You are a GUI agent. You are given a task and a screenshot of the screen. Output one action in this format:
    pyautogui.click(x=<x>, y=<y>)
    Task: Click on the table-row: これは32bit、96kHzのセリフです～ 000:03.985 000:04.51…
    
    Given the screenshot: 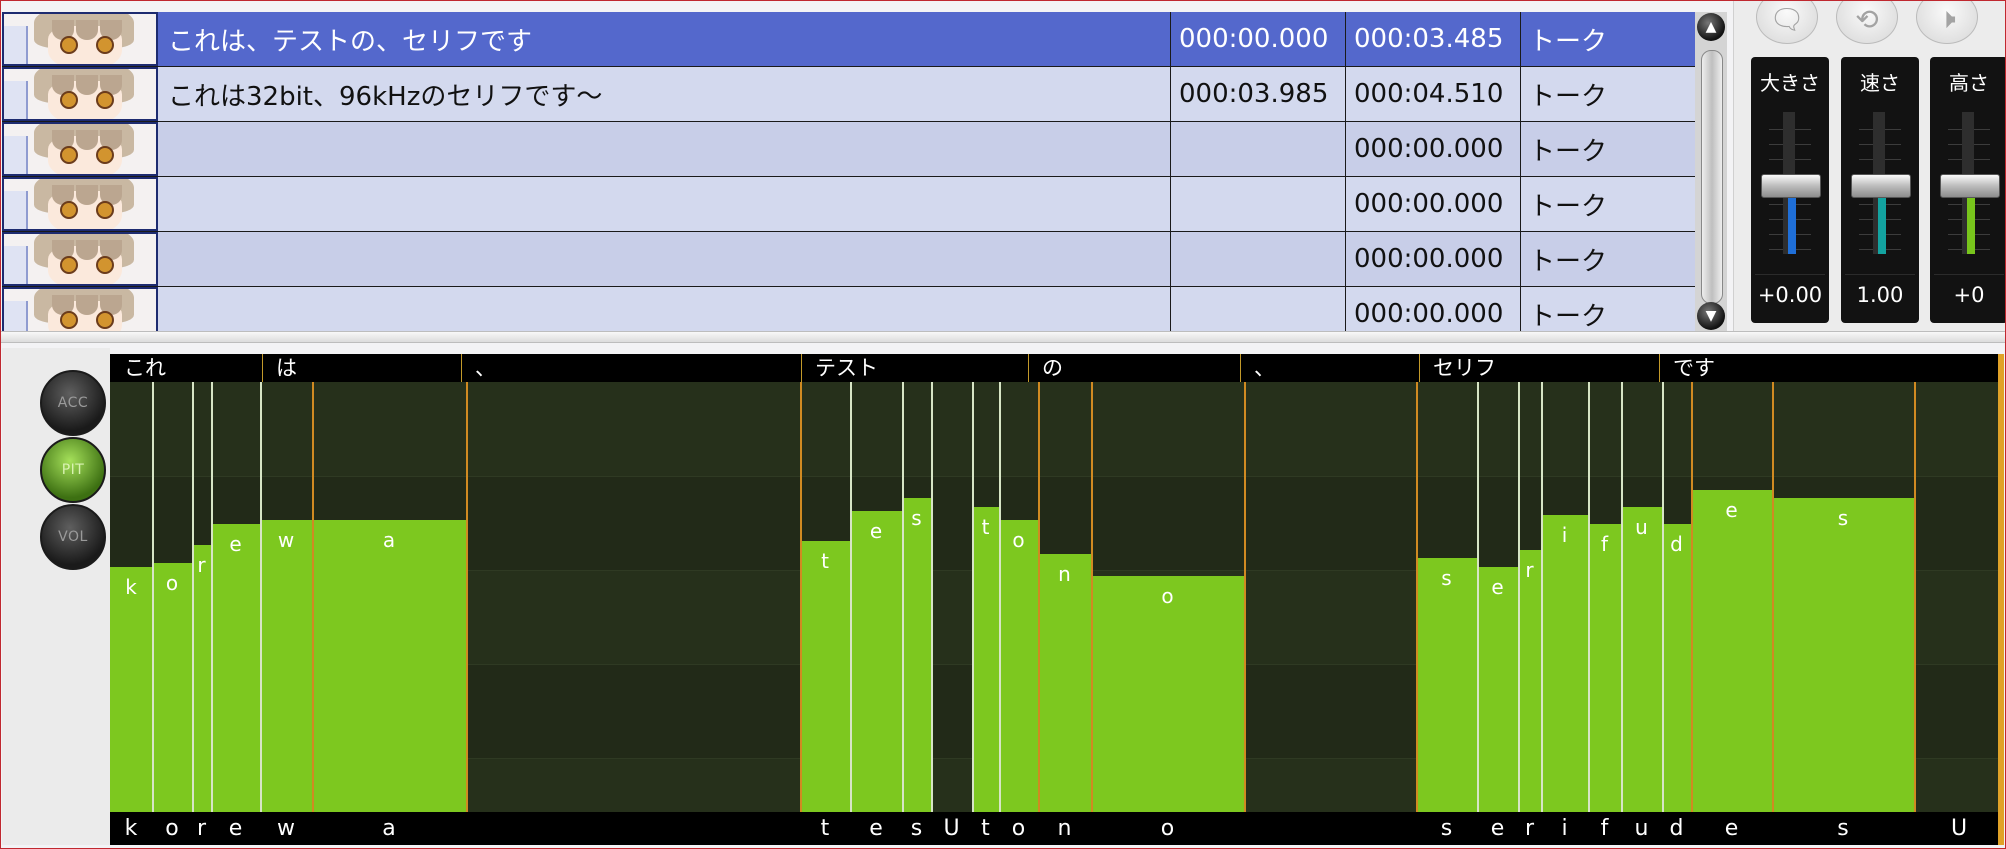 What is the action you would take?
    pyautogui.click(x=848, y=94)
    